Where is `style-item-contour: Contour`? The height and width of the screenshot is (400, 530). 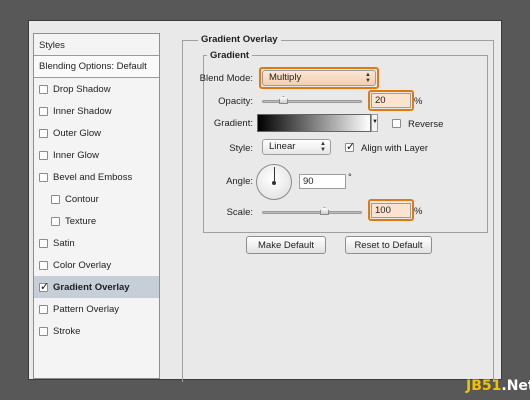 style-item-contour: Contour is located at coordinates (96, 199).